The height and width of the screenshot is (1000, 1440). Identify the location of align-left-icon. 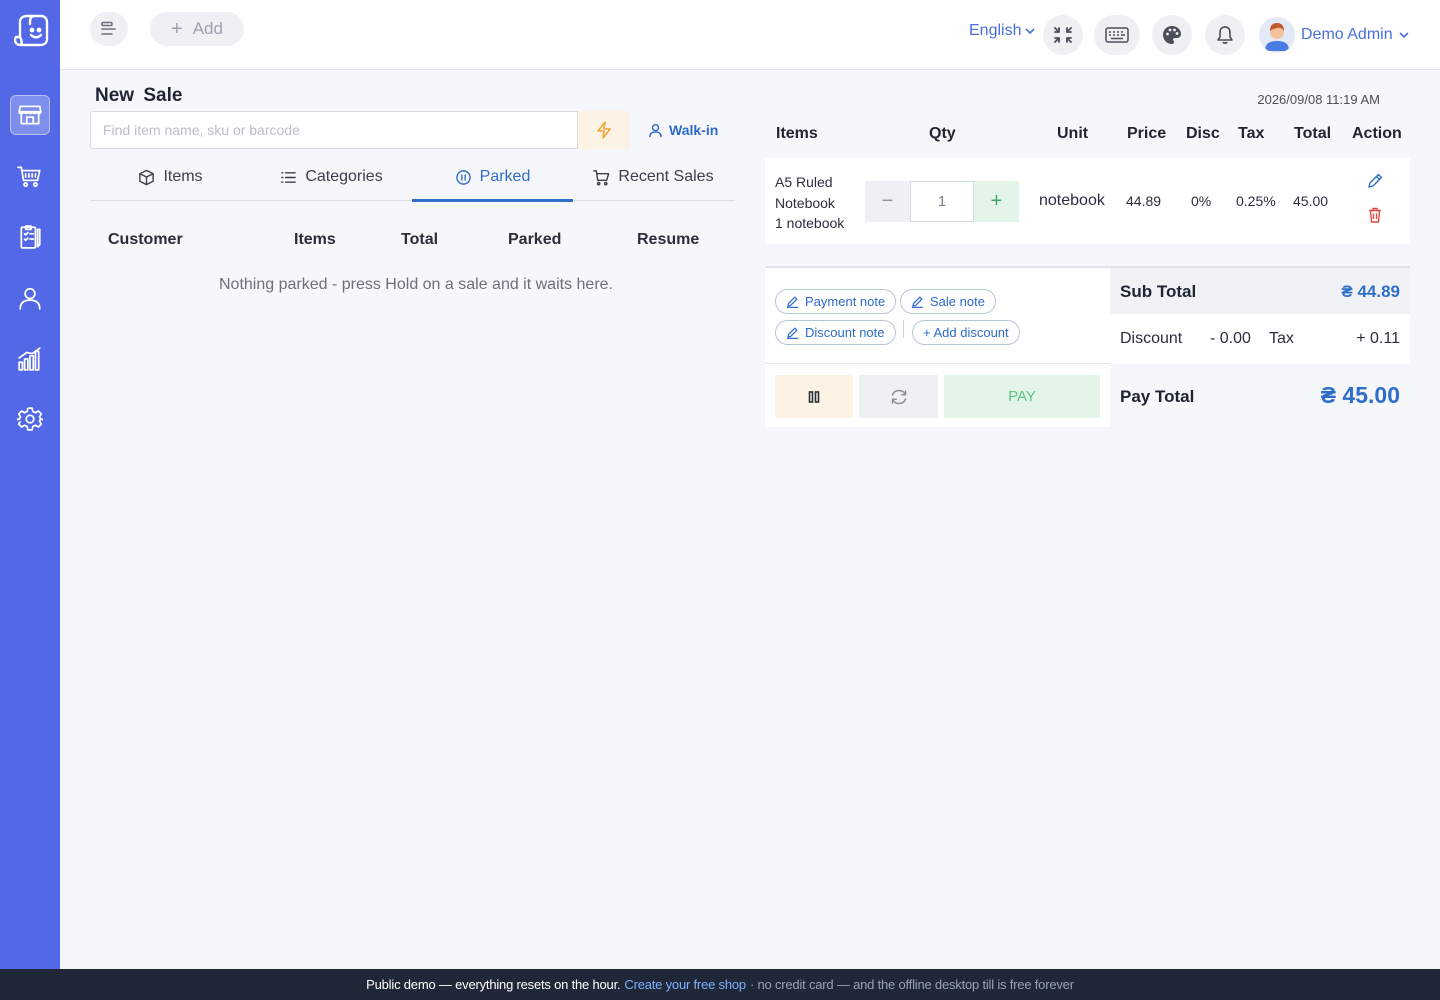
(108, 28).